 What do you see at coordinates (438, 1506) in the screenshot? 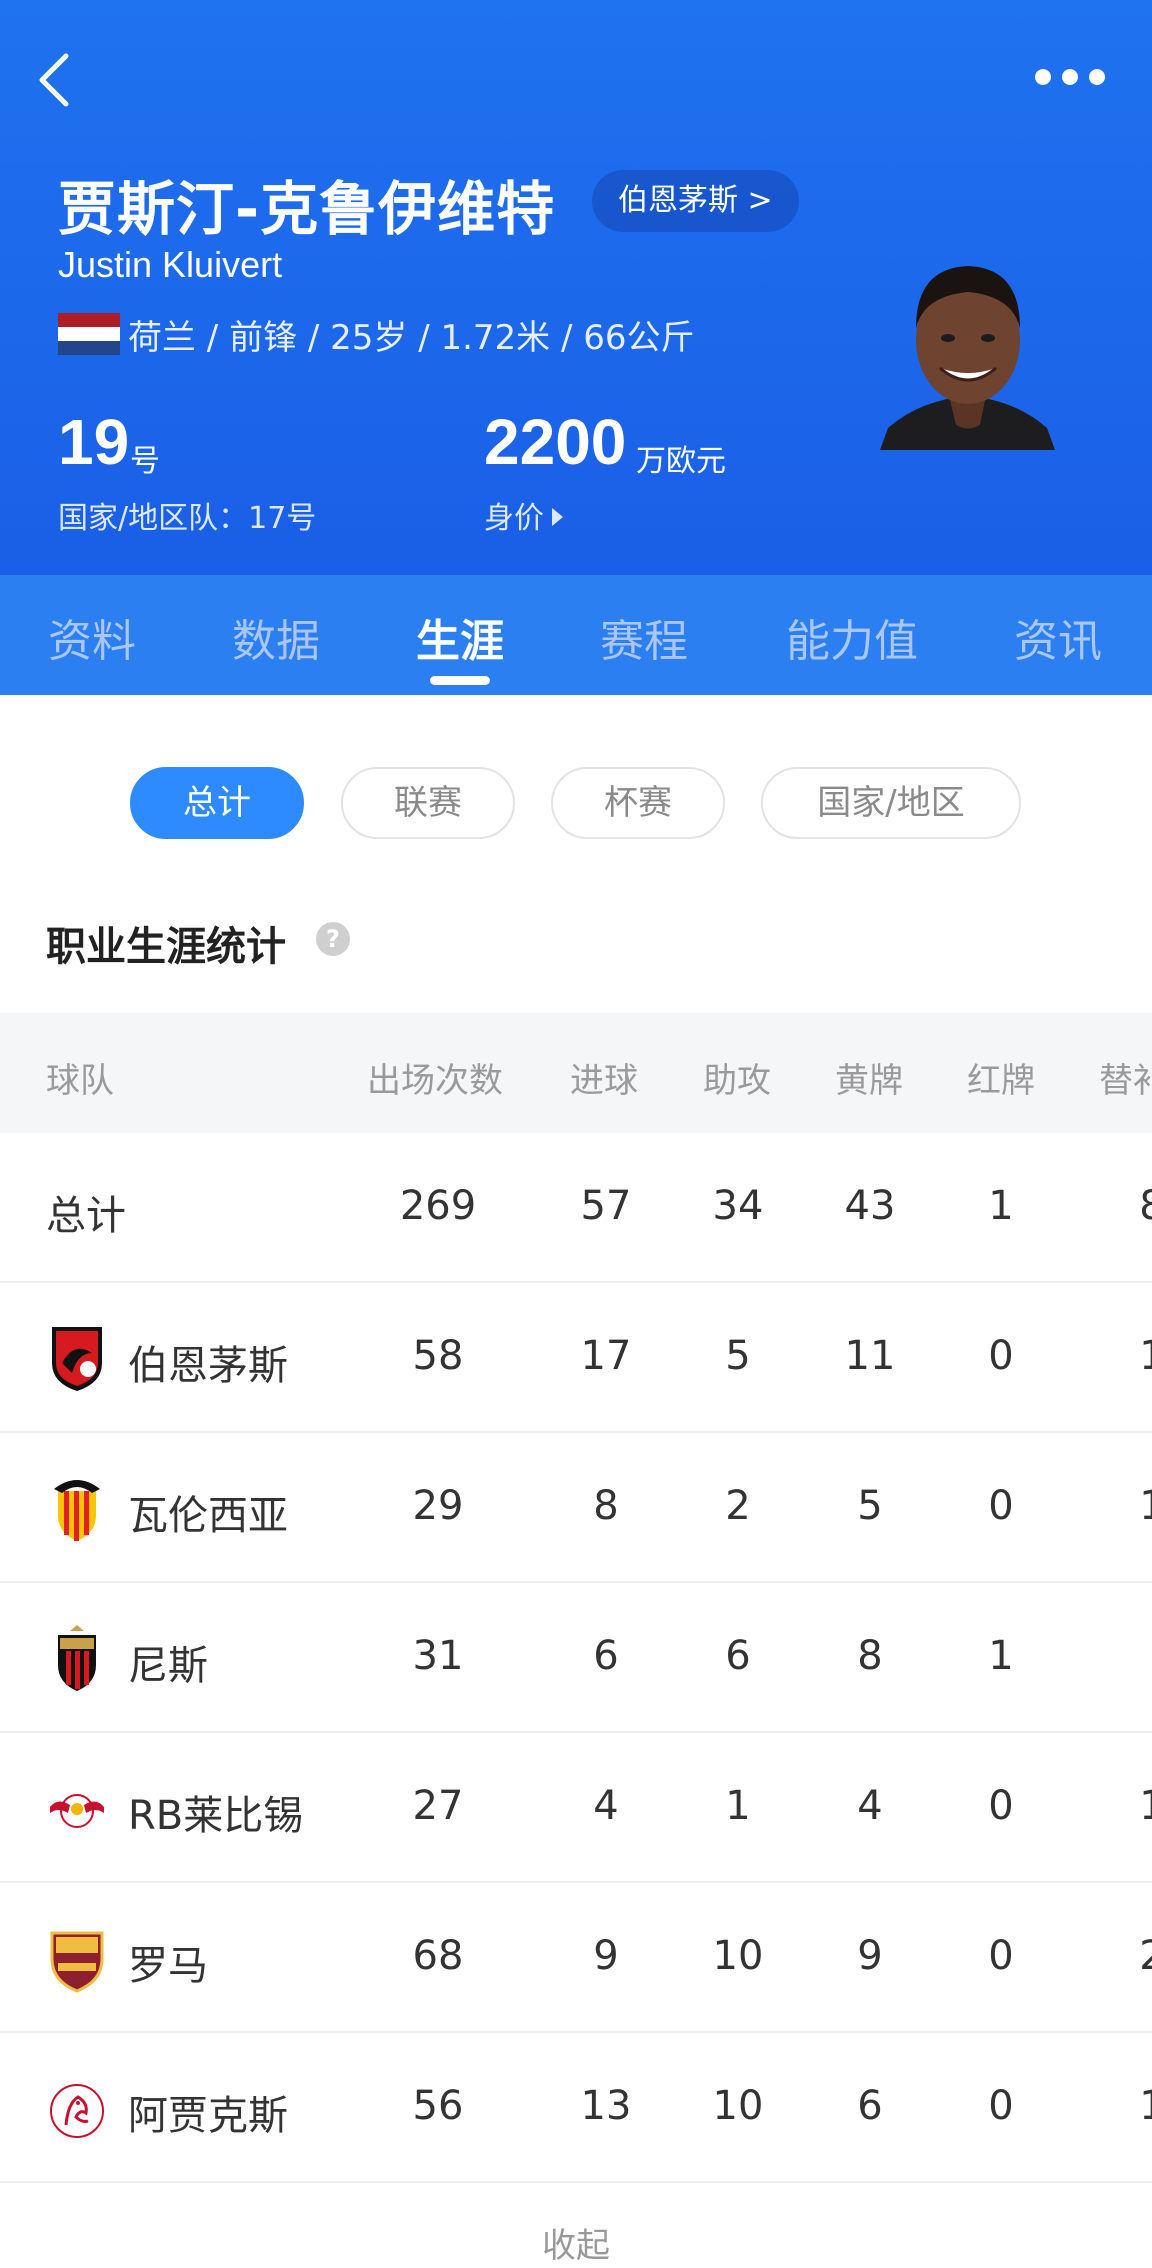
I see `apps-cell: 29` at bounding box center [438, 1506].